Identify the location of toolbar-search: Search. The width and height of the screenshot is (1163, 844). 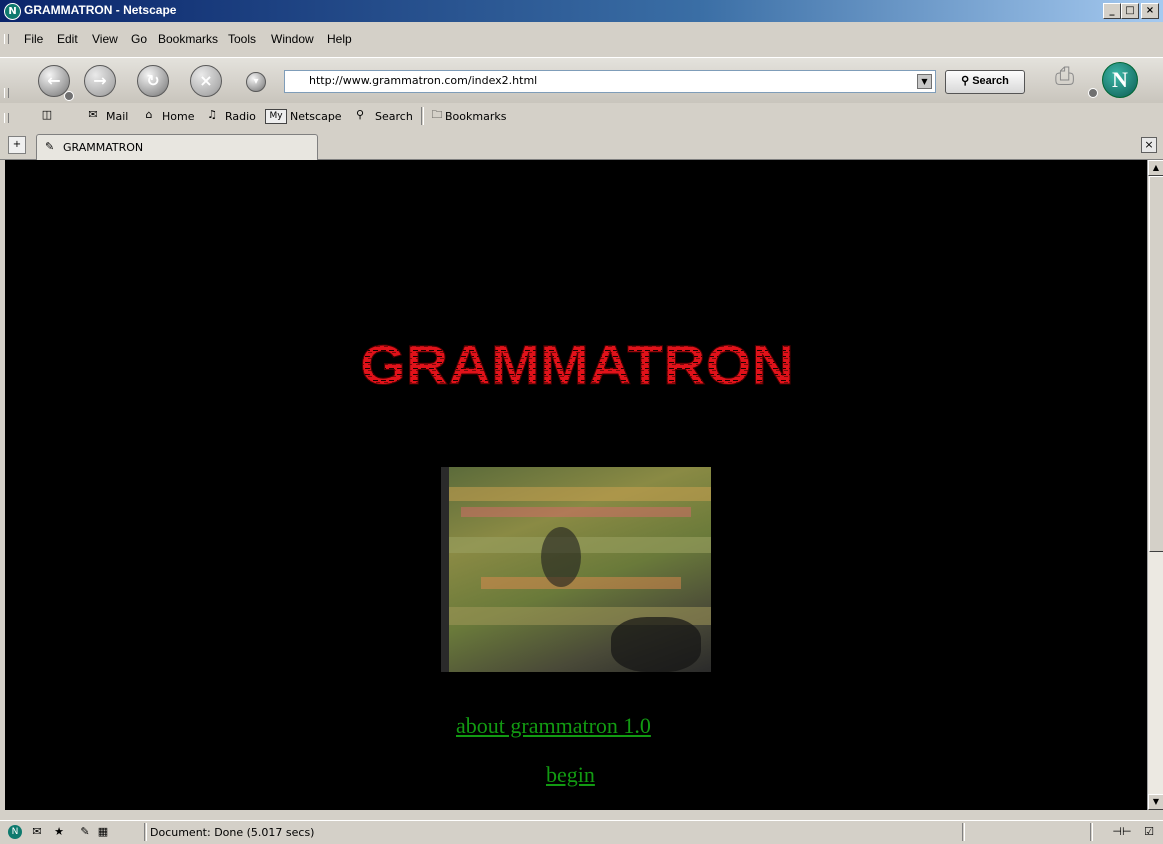
(394, 116).